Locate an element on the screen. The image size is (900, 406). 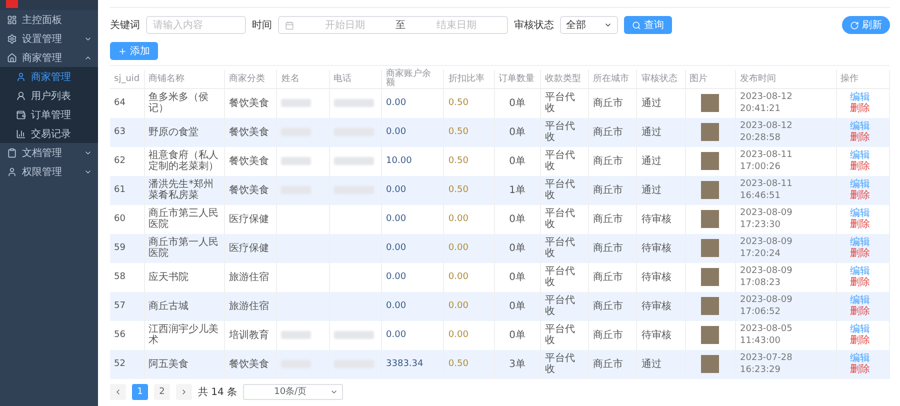
sidebar-item: 商家管理 is located at coordinates (49, 57).